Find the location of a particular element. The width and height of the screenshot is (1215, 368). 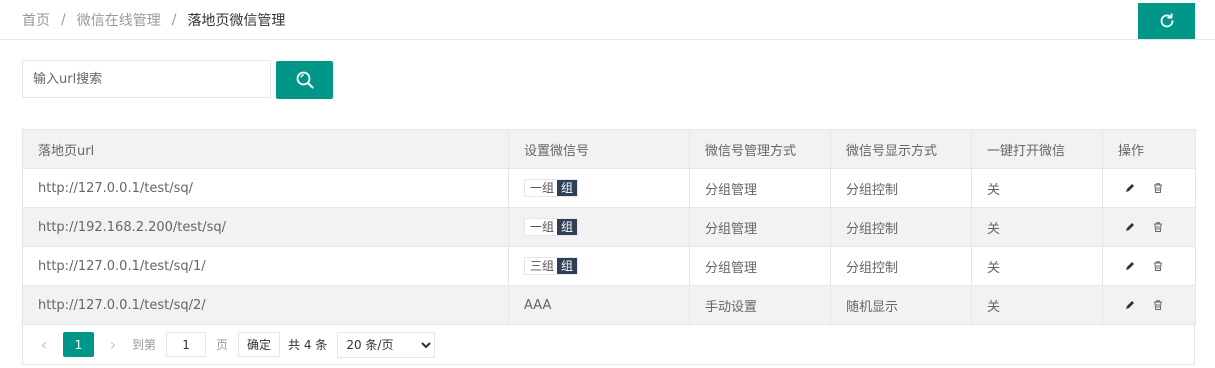

search-icon is located at coordinates (304, 80).